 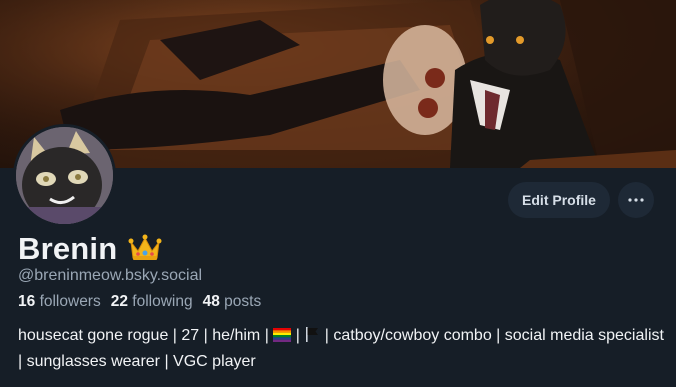 I want to click on avatar-image, so click(x=64, y=175).